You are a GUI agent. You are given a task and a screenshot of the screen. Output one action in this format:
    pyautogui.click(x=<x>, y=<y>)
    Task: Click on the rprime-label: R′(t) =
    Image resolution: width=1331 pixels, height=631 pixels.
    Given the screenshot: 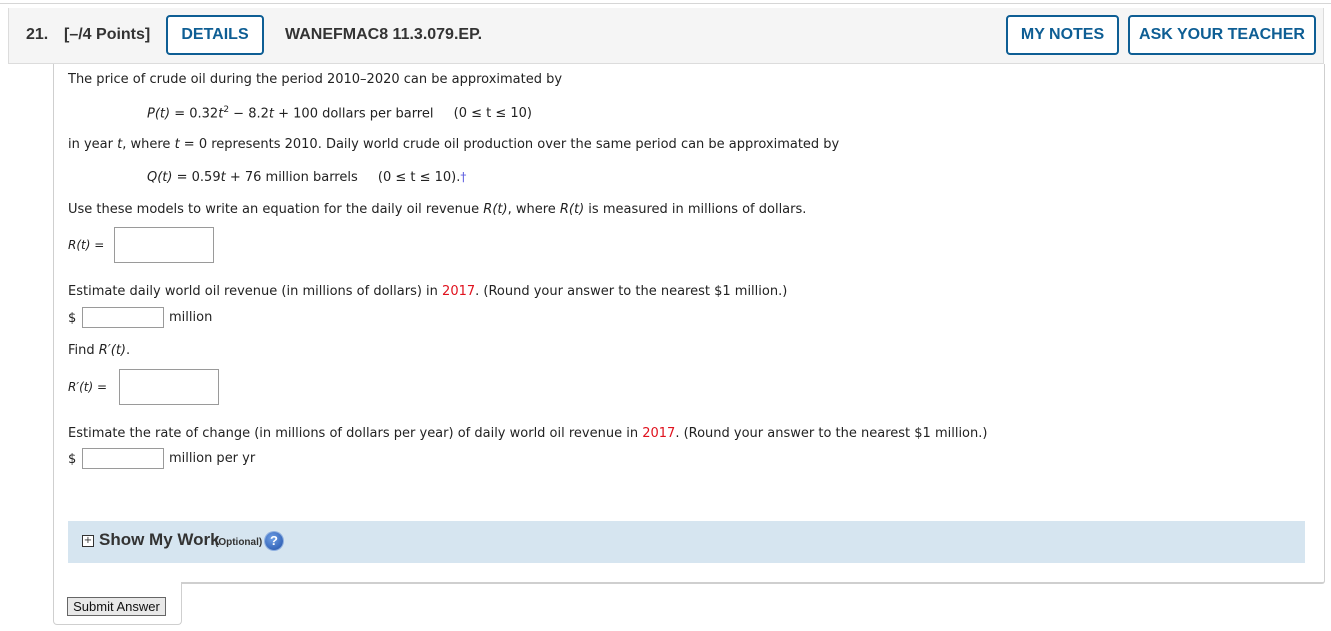 What is the action you would take?
    pyautogui.click(x=88, y=387)
    